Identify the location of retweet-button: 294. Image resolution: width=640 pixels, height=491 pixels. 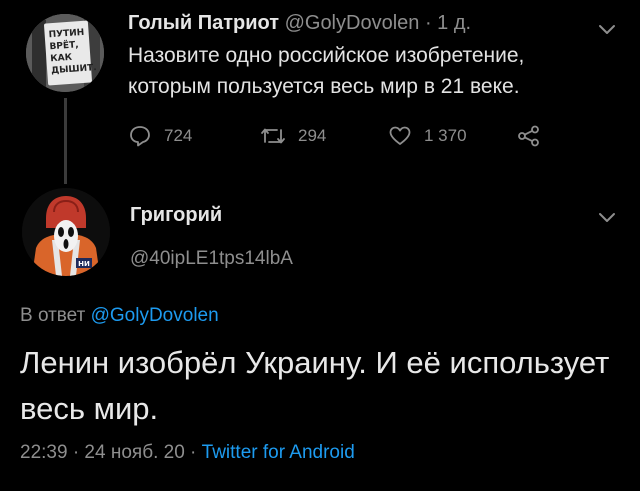
(293, 136).